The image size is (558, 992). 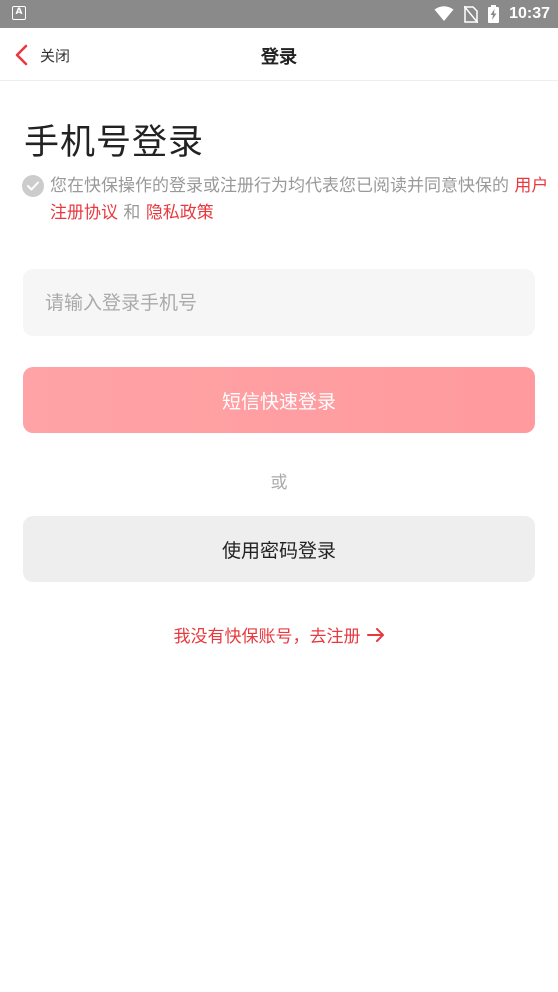 I want to click on agreement-checkbox, so click(x=33, y=186).